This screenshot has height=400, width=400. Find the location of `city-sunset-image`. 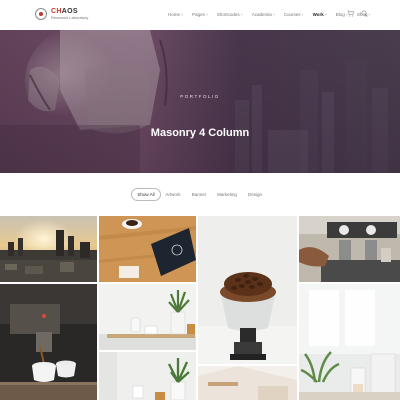

city-sunset-image is located at coordinates (48, 249).